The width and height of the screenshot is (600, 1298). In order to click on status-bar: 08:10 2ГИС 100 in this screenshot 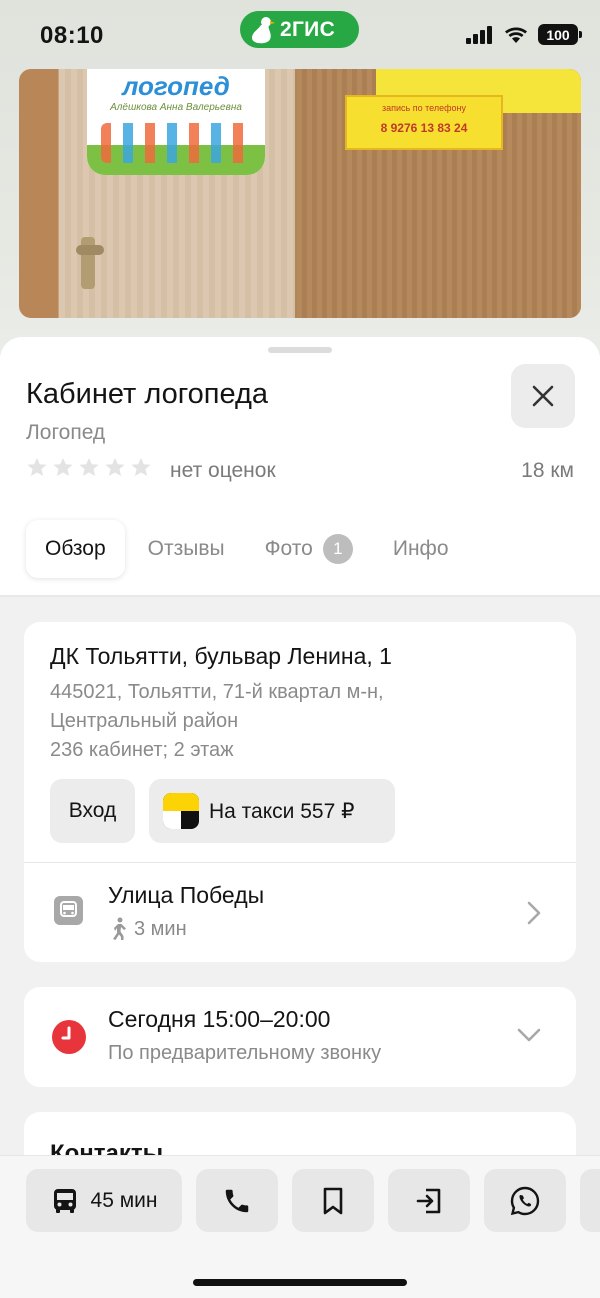, I will do `click(300, 33)`.